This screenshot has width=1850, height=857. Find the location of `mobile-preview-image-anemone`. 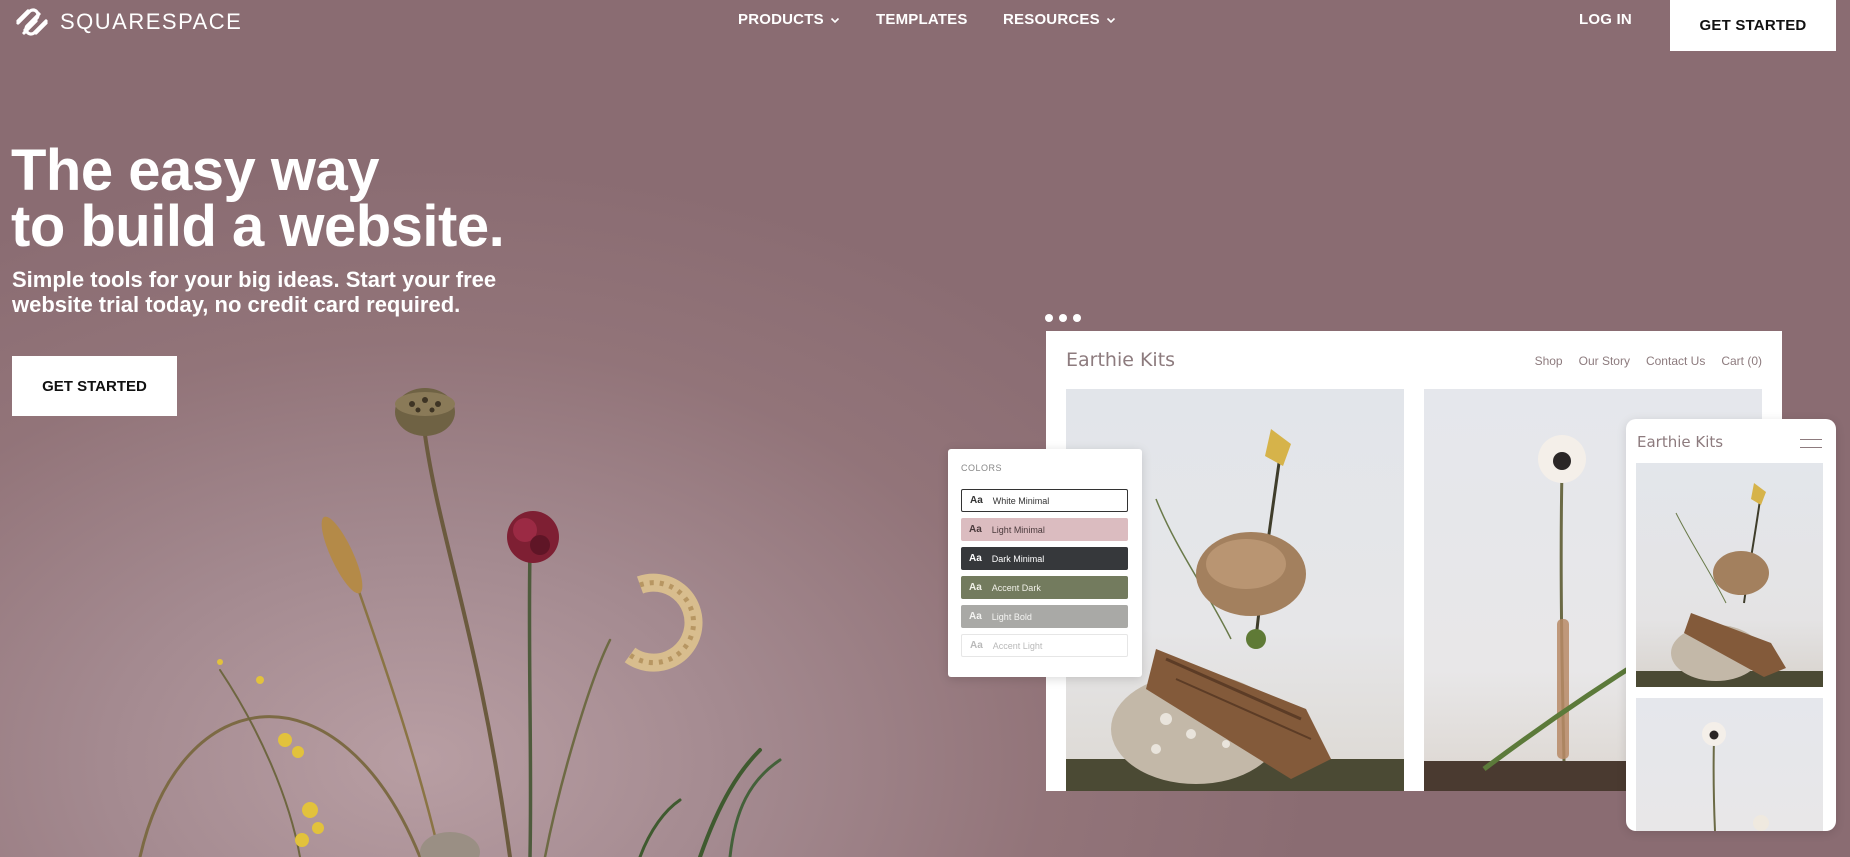

mobile-preview-image-anemone is located at coordinates (1729, 764).